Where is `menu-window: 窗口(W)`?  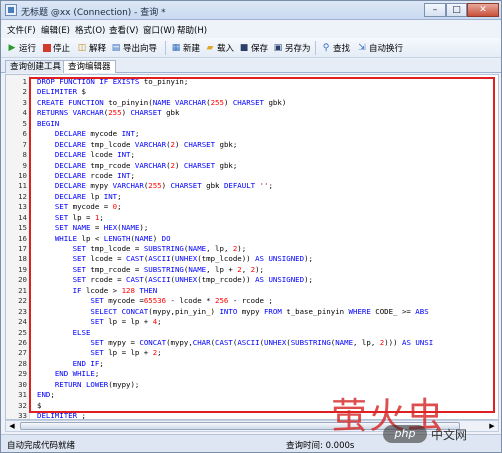 menu-window: 窗口(W) is located at coordinates (159, 30).